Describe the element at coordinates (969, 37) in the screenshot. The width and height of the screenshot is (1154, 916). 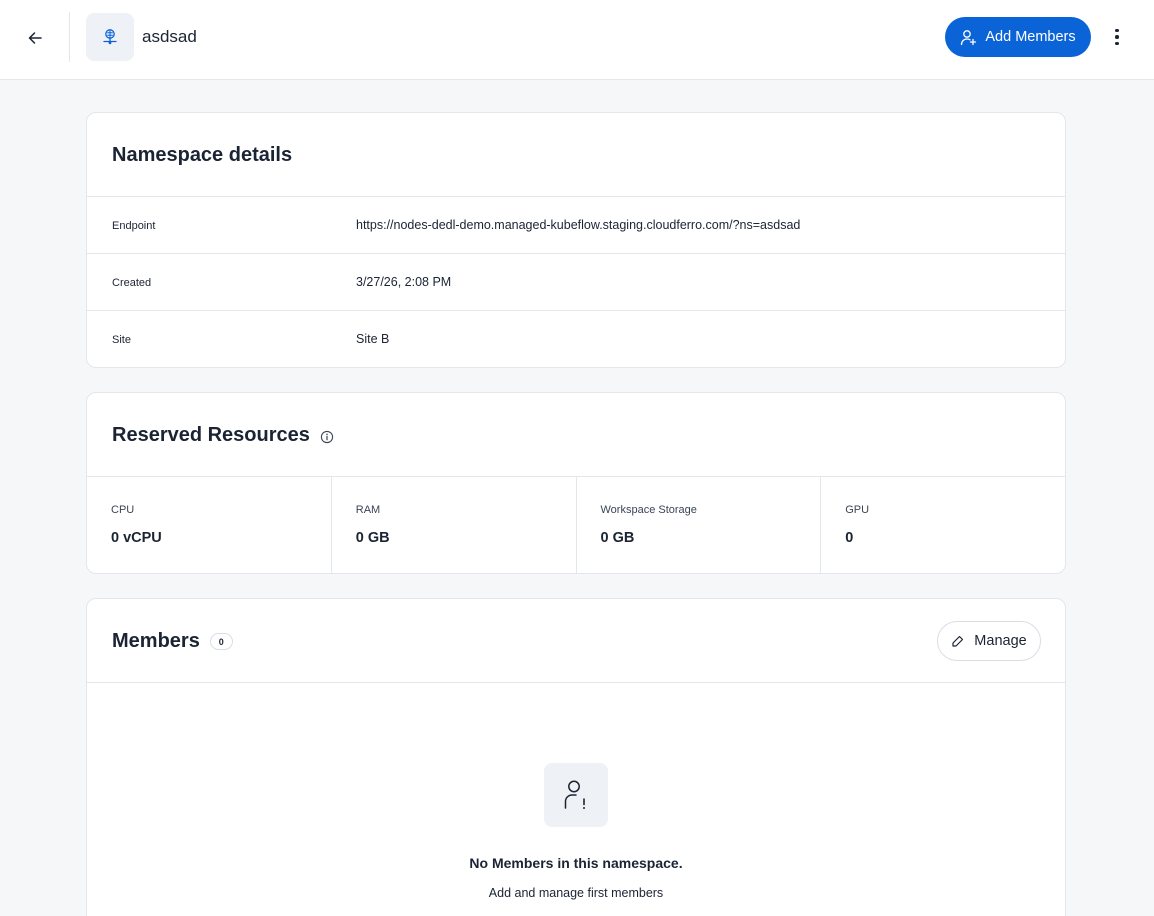
I see `user-plus-icon` at that location.